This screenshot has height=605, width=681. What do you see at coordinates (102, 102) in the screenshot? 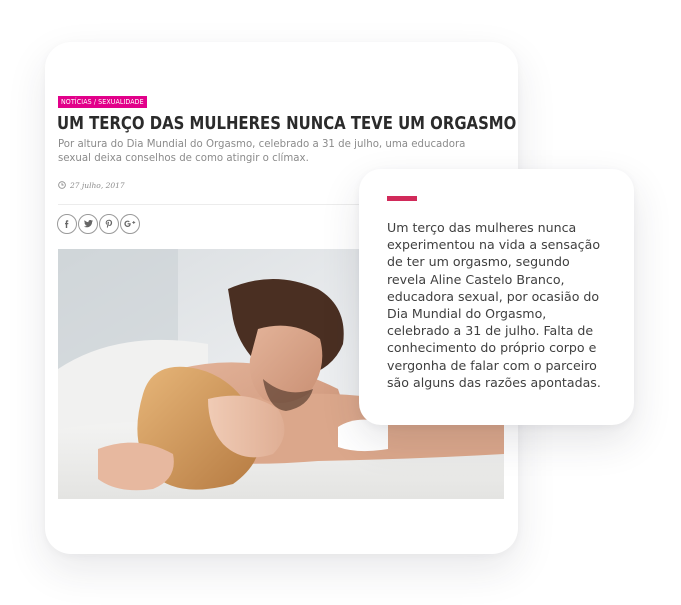
I see `category-badge: NOTÍCIAS / SEXUALIDADE` at bounding box center [102, 102].